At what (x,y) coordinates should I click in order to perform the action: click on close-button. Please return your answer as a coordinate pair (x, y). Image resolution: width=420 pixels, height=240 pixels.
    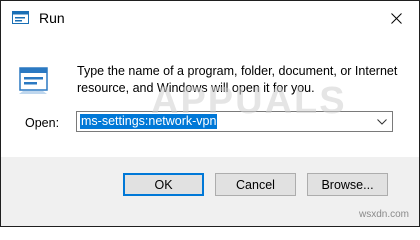
    Looking at the image, I should click on (396, 18).